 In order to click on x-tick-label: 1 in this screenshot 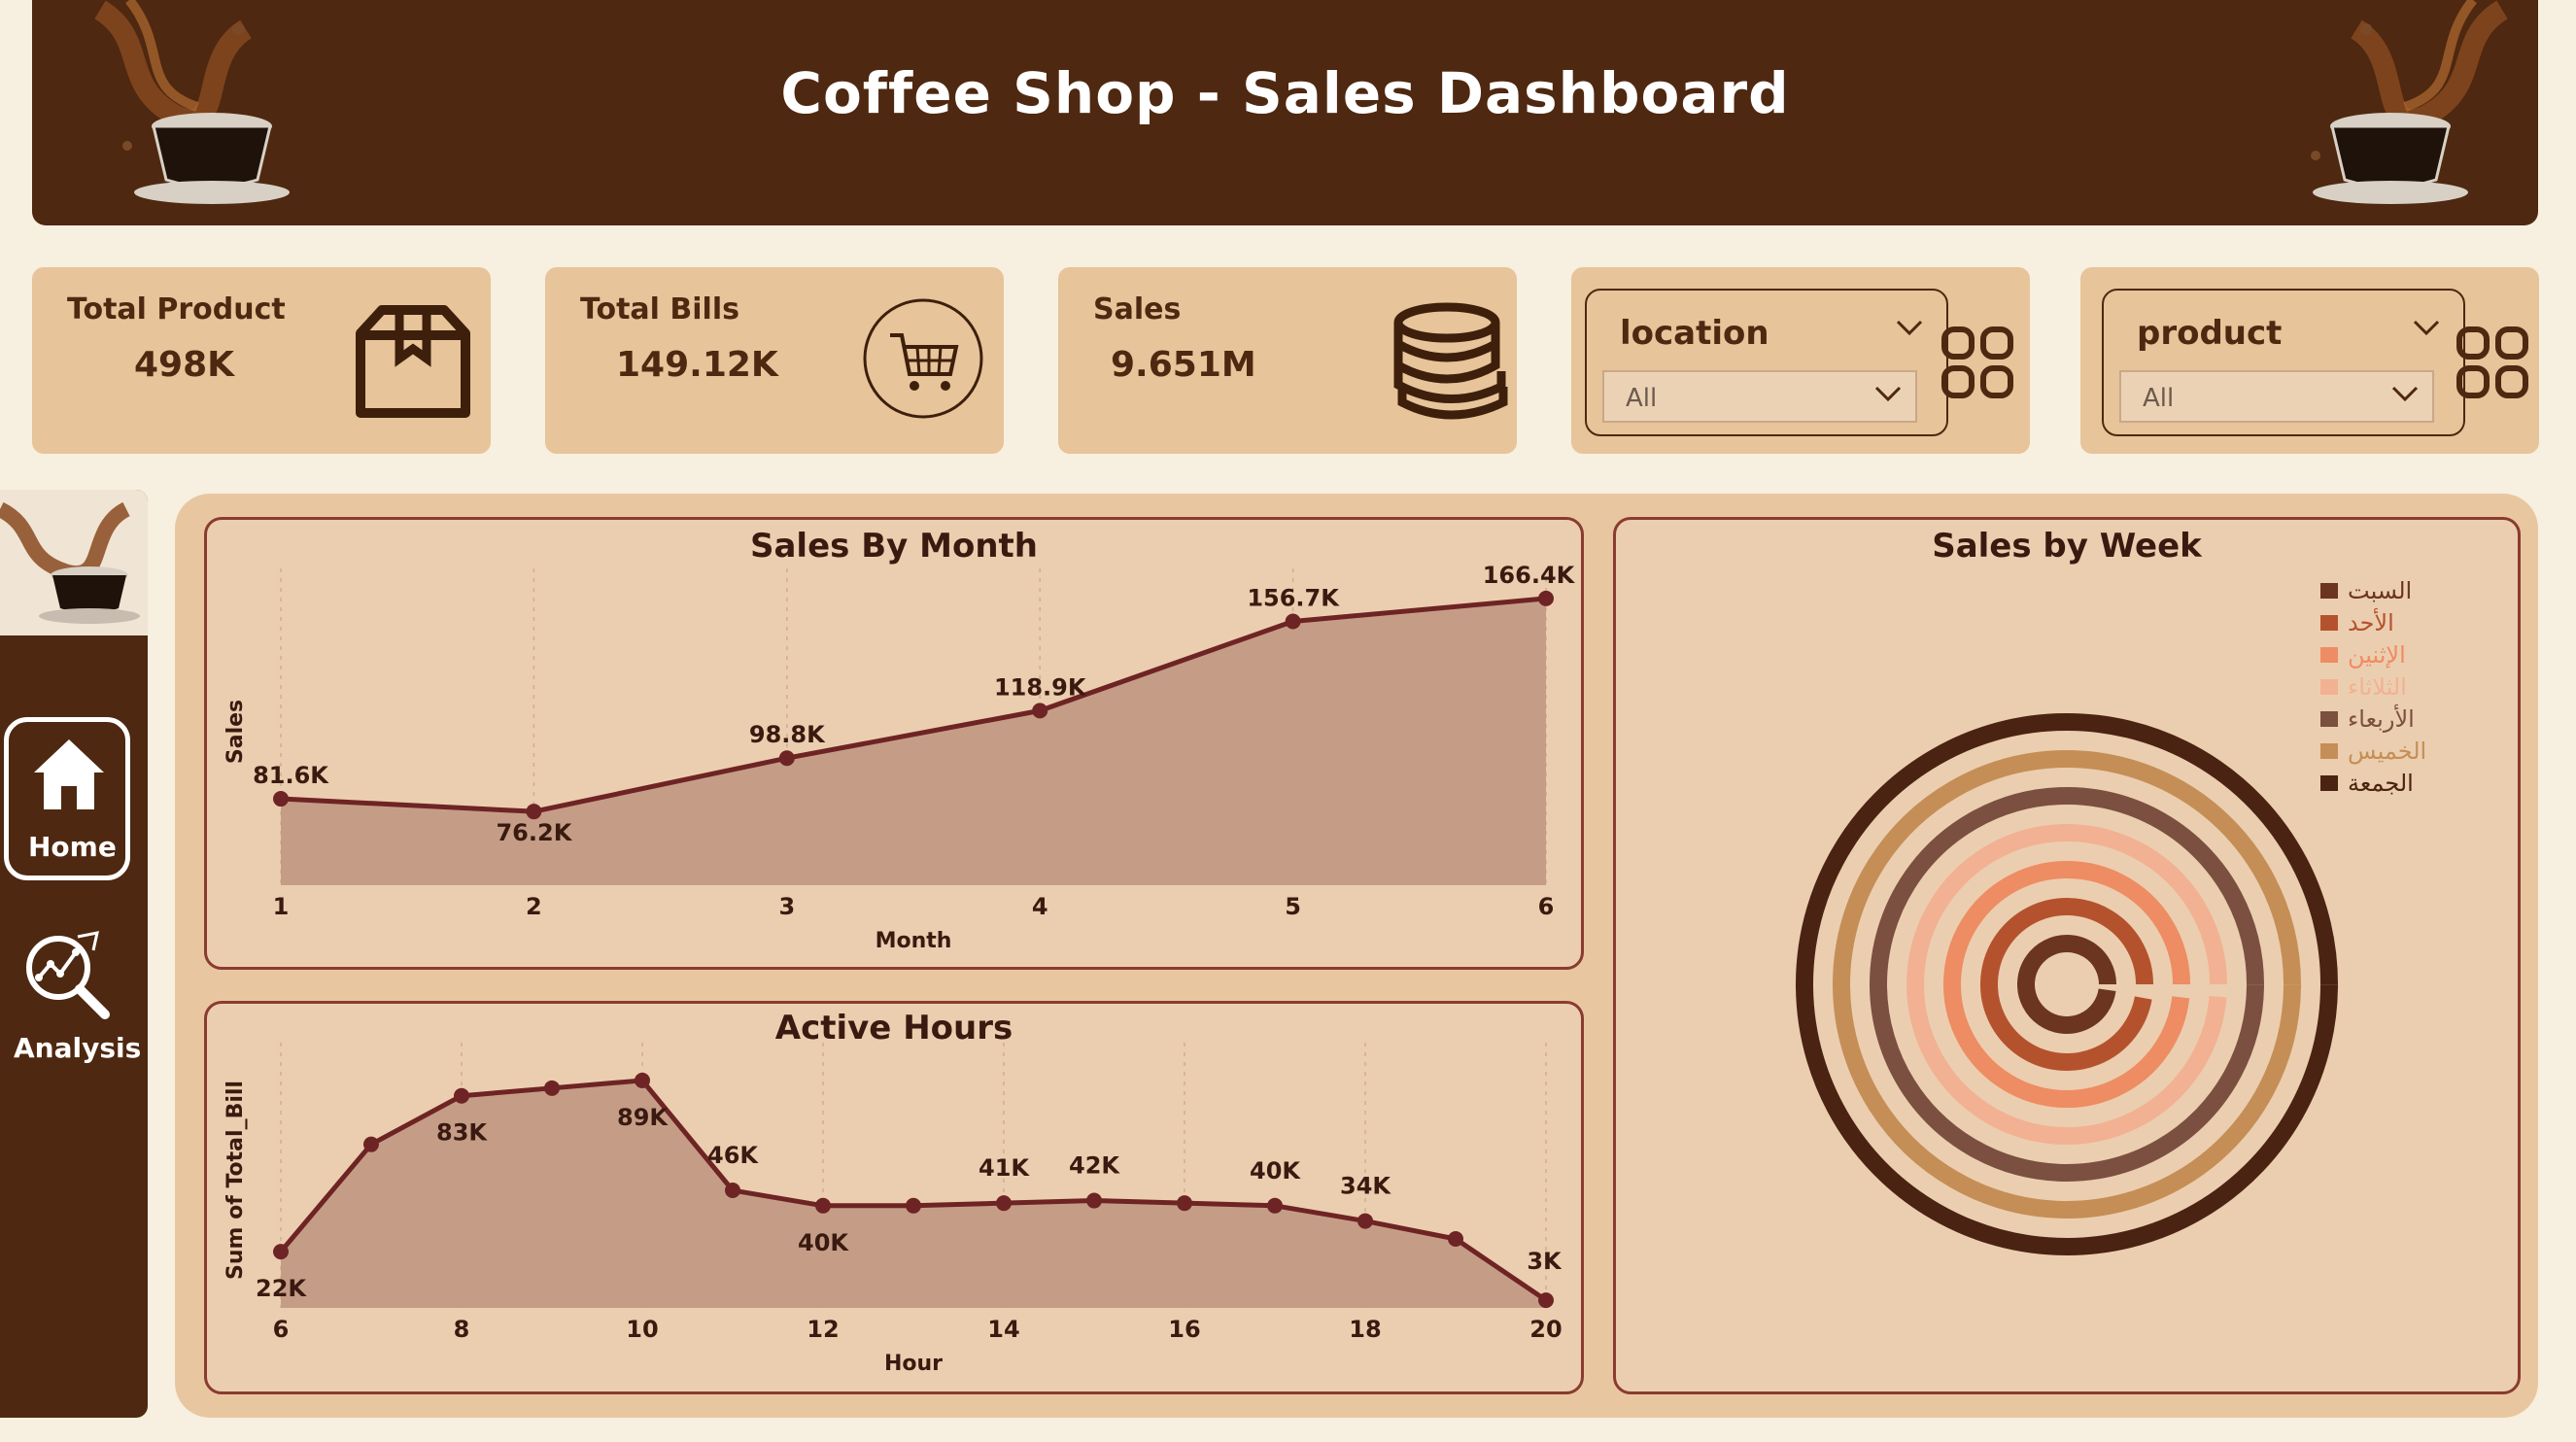, I will do `click(282, 906)`.